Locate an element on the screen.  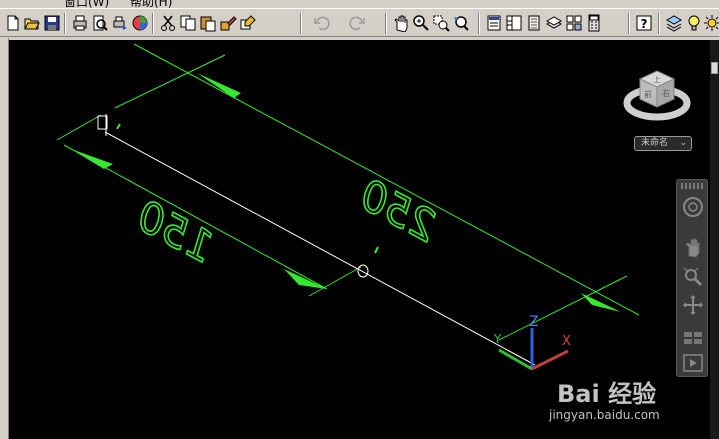
block-editor-icon is located at coordinates (248, 23).